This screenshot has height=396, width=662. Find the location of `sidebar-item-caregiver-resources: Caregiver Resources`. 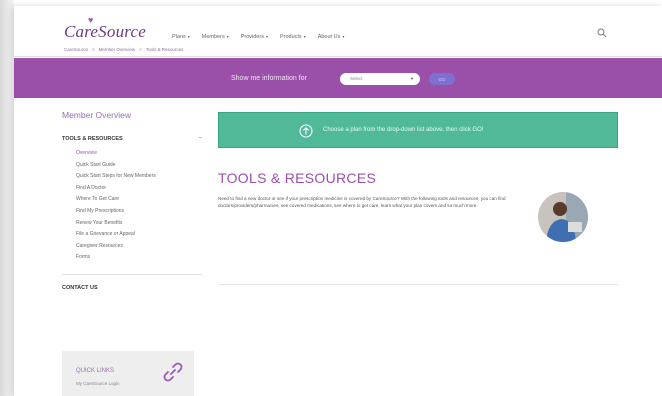

sidebar-item-caregiver-resources: Caregiver Resources is located at coordinates (132, 249).